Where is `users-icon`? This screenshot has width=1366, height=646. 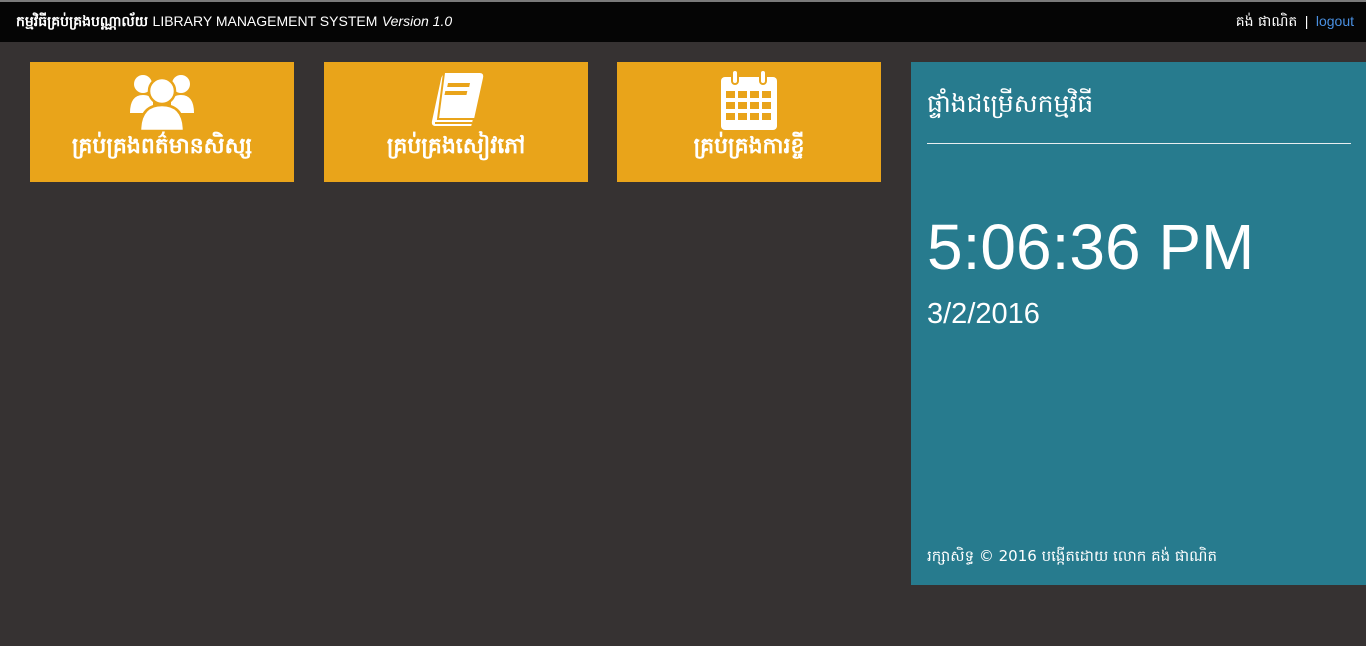 users-icon is located at coordinates (162, 102).